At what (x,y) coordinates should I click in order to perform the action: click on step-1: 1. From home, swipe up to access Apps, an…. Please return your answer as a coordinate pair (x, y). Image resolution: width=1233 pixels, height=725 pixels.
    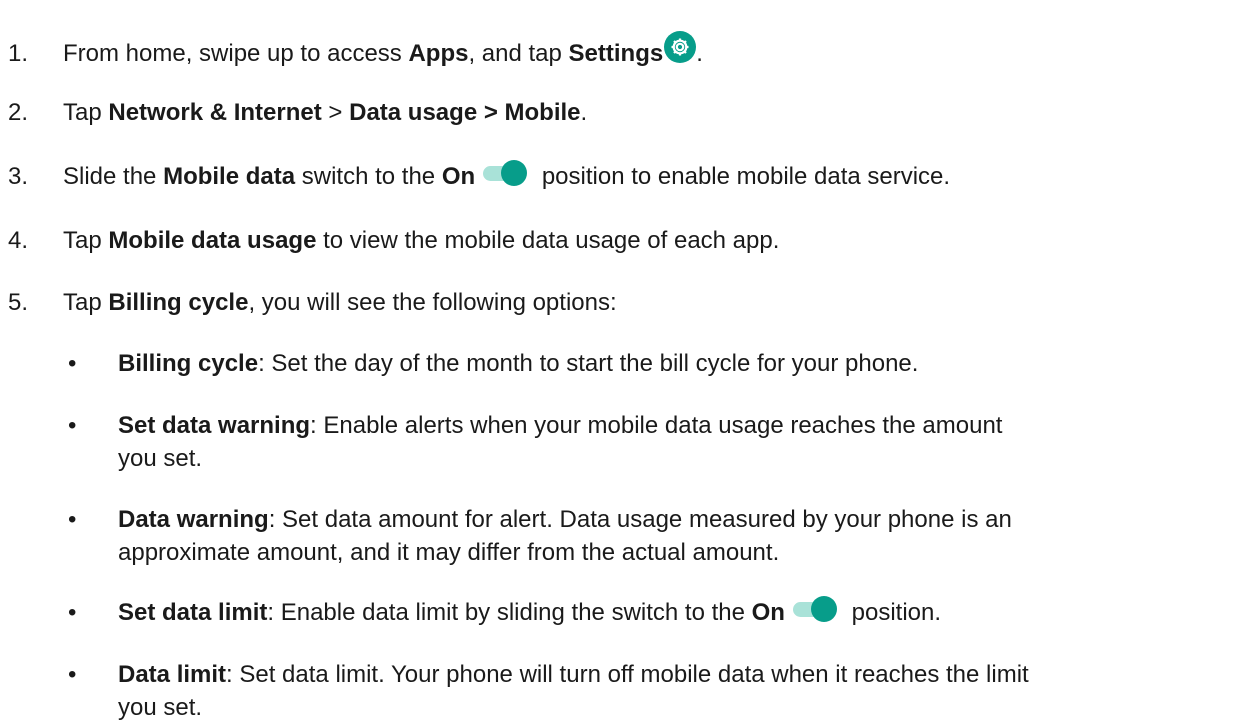
    Looking at the image, I should click on (610, 50).